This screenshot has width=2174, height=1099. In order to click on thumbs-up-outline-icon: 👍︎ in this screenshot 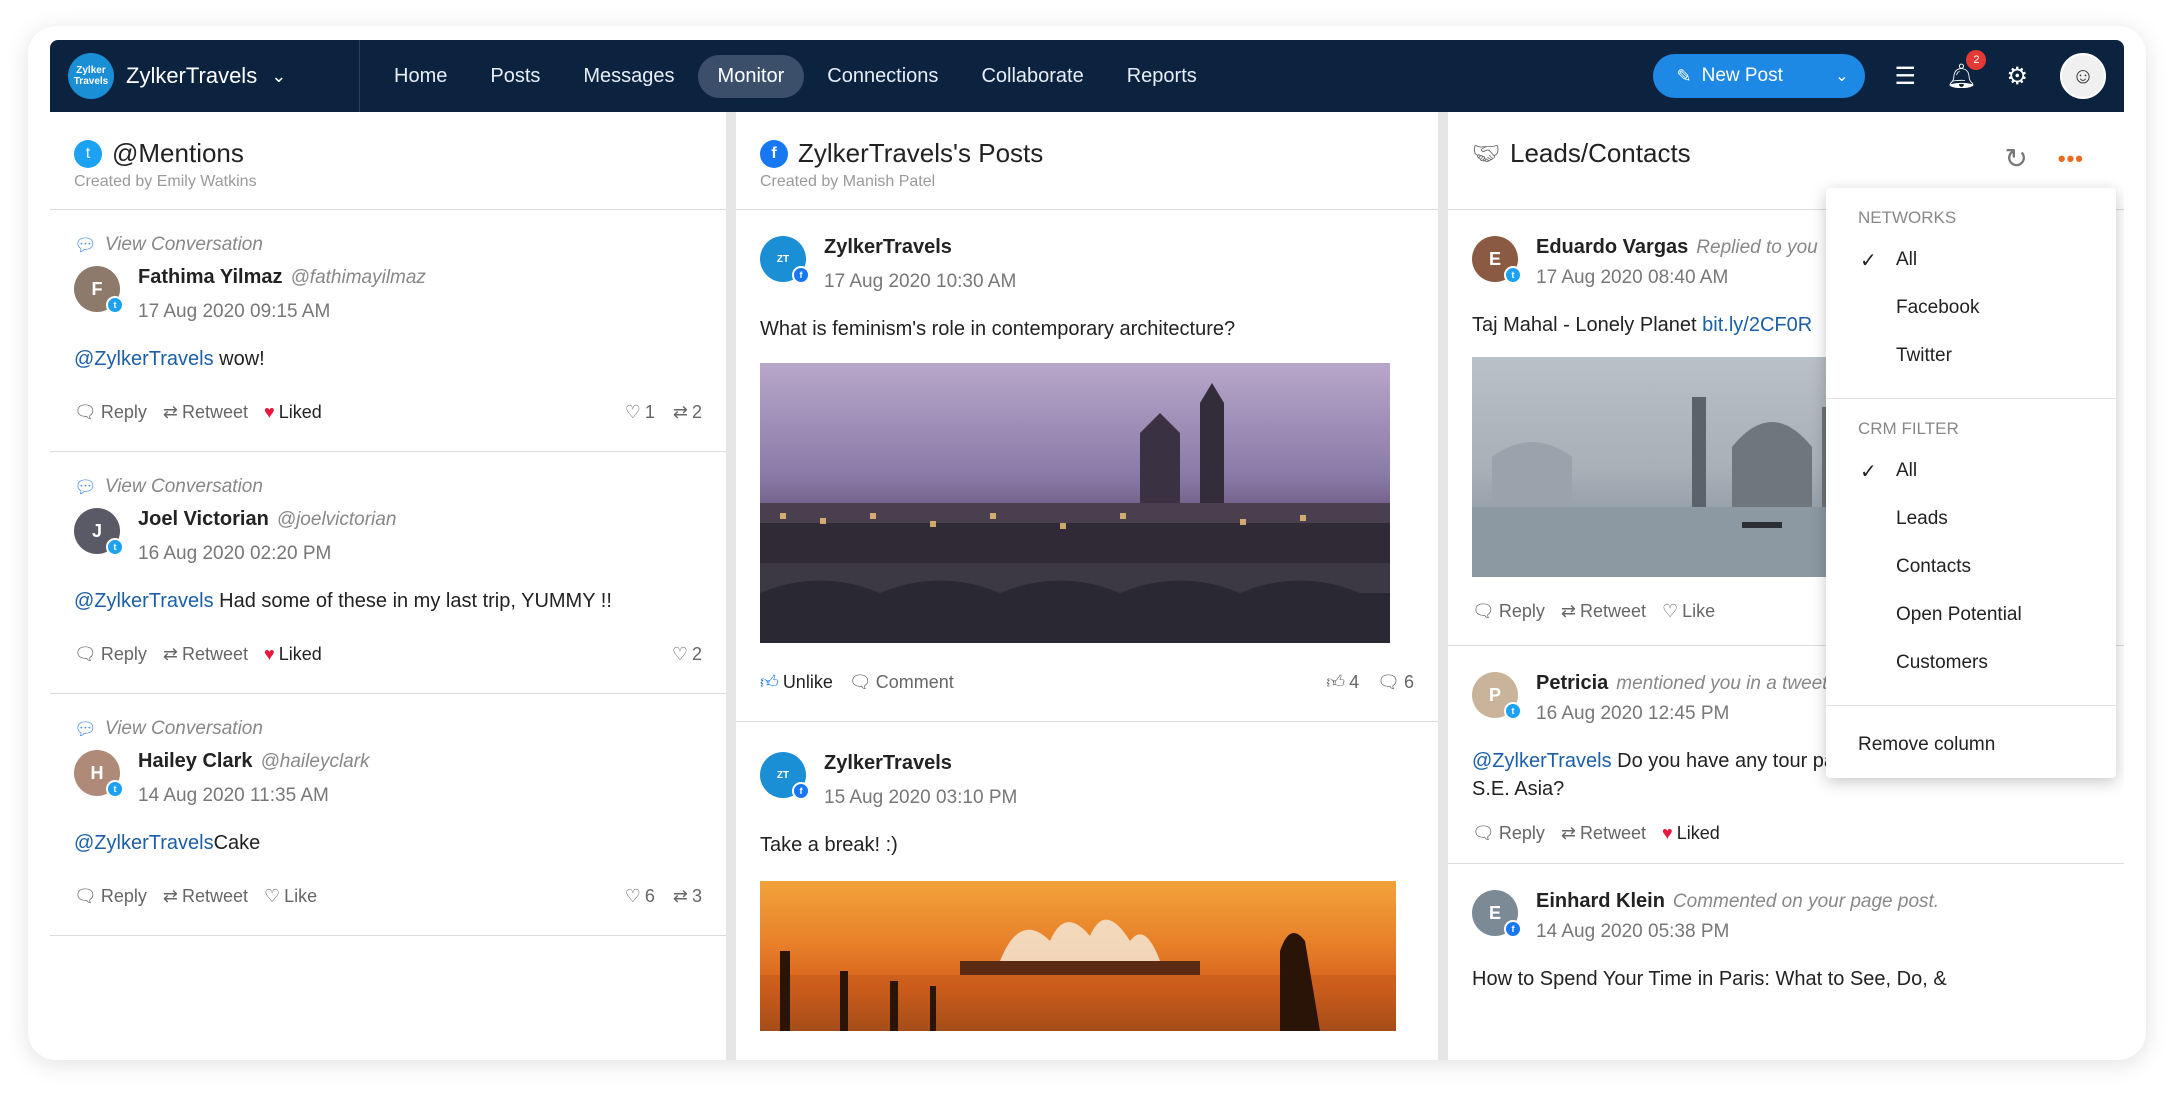, I will do `click(1336, 682)`.